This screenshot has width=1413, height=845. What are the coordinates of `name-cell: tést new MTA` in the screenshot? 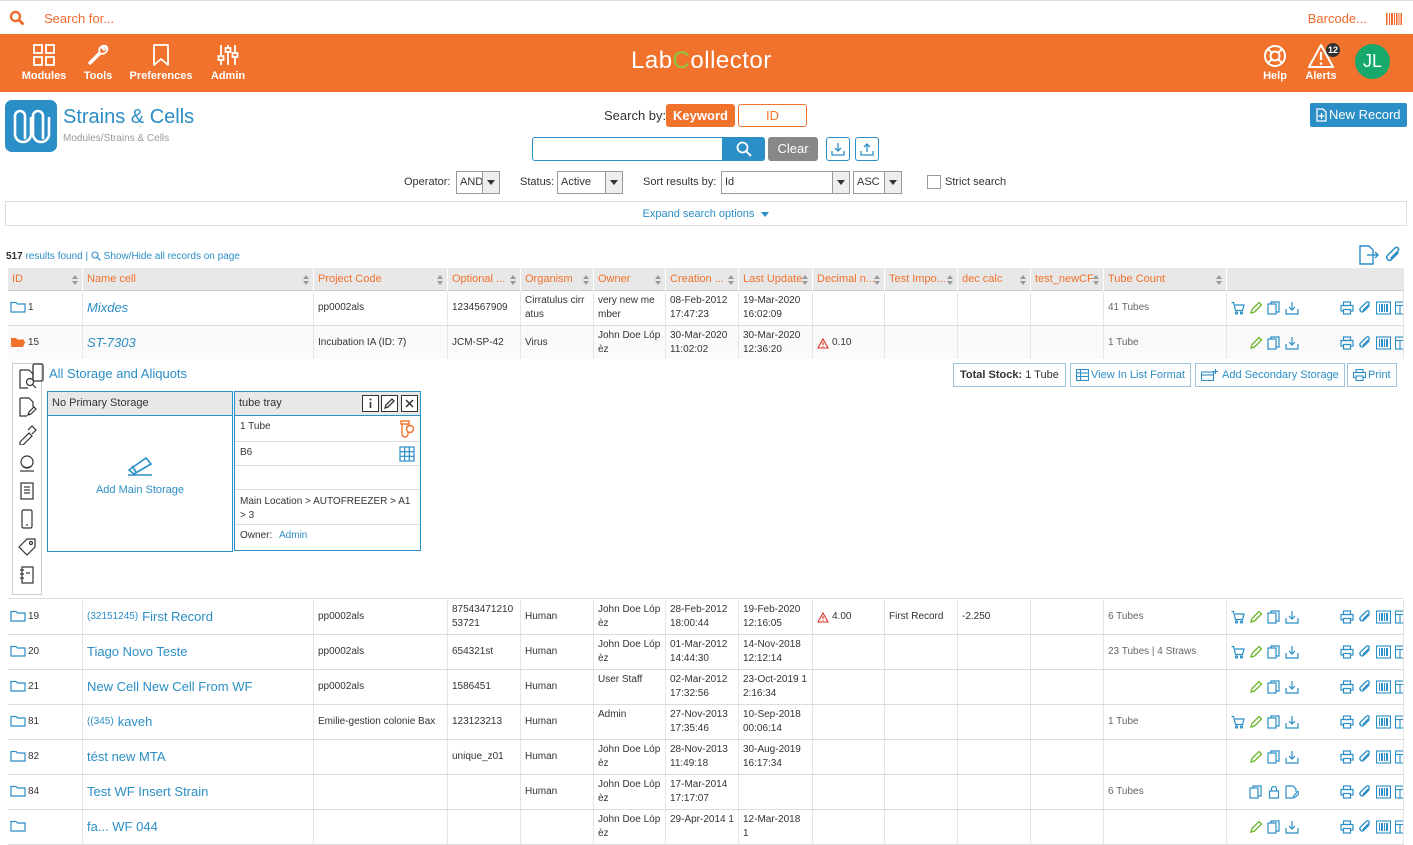 It's located at (198, 757).